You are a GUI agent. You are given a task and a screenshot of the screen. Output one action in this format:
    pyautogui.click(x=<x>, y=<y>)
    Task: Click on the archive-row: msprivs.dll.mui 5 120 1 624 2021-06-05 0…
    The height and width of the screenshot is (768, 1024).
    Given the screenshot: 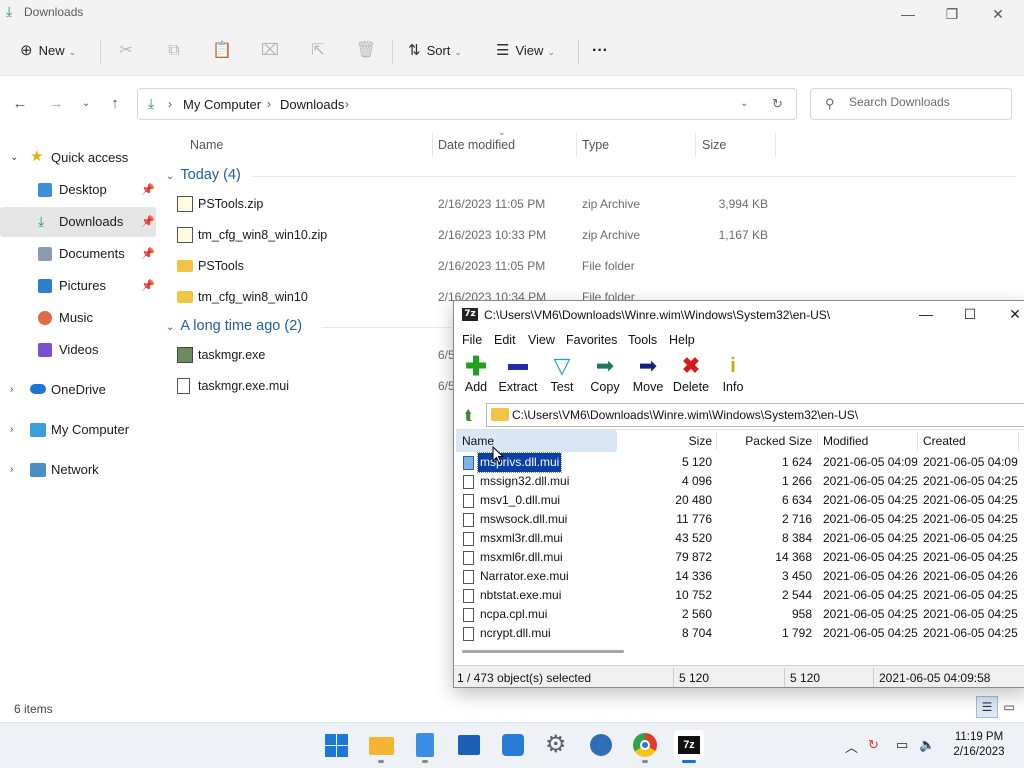 What is the action you would take?
    pyautogui.click(x=740, y=462)
    